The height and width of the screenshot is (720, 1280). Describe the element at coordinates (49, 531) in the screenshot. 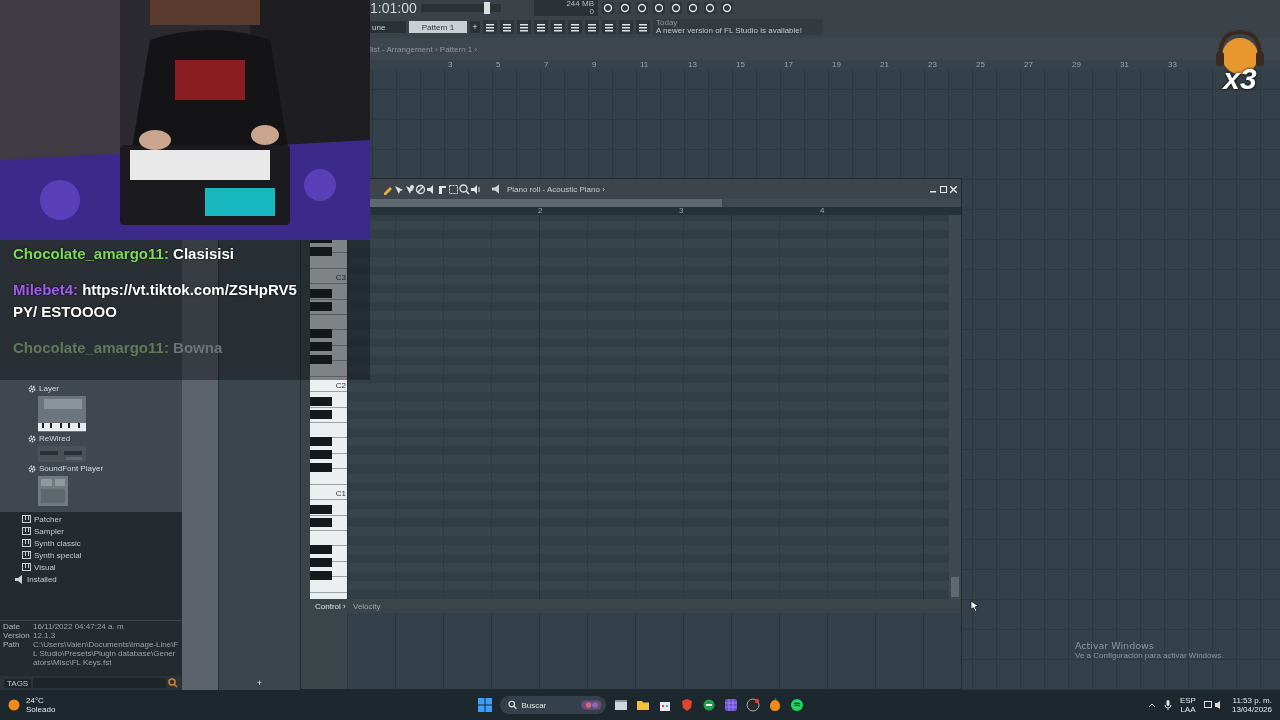

I see `tree-item: Sampler` at that location.